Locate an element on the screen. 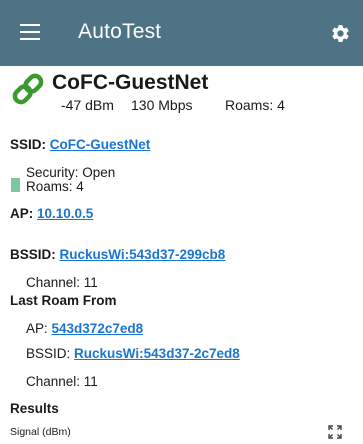 This screenshot has height=444, width=363. signal-chart-label: Signal (dBm) is located at coordinates (40, 432).